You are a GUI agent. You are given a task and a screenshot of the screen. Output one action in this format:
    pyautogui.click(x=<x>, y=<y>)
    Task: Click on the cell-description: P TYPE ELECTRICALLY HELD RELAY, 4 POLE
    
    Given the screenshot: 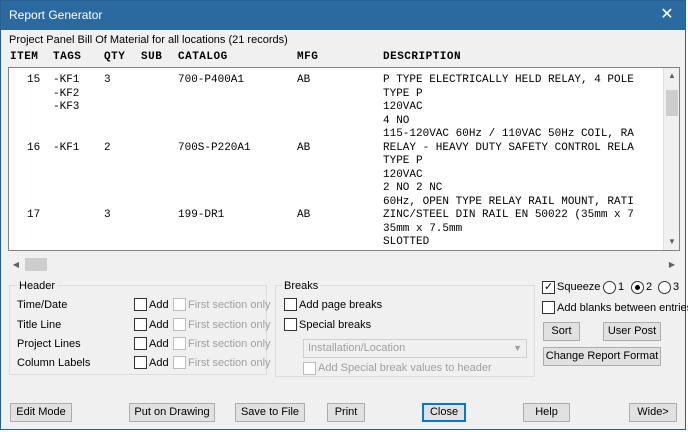 What is the action you would take?
    pyautogui.click(x=508, y=80)
    